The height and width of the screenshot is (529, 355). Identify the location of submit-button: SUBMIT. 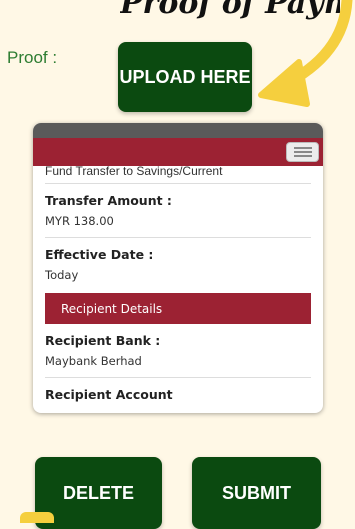
(256, 493).